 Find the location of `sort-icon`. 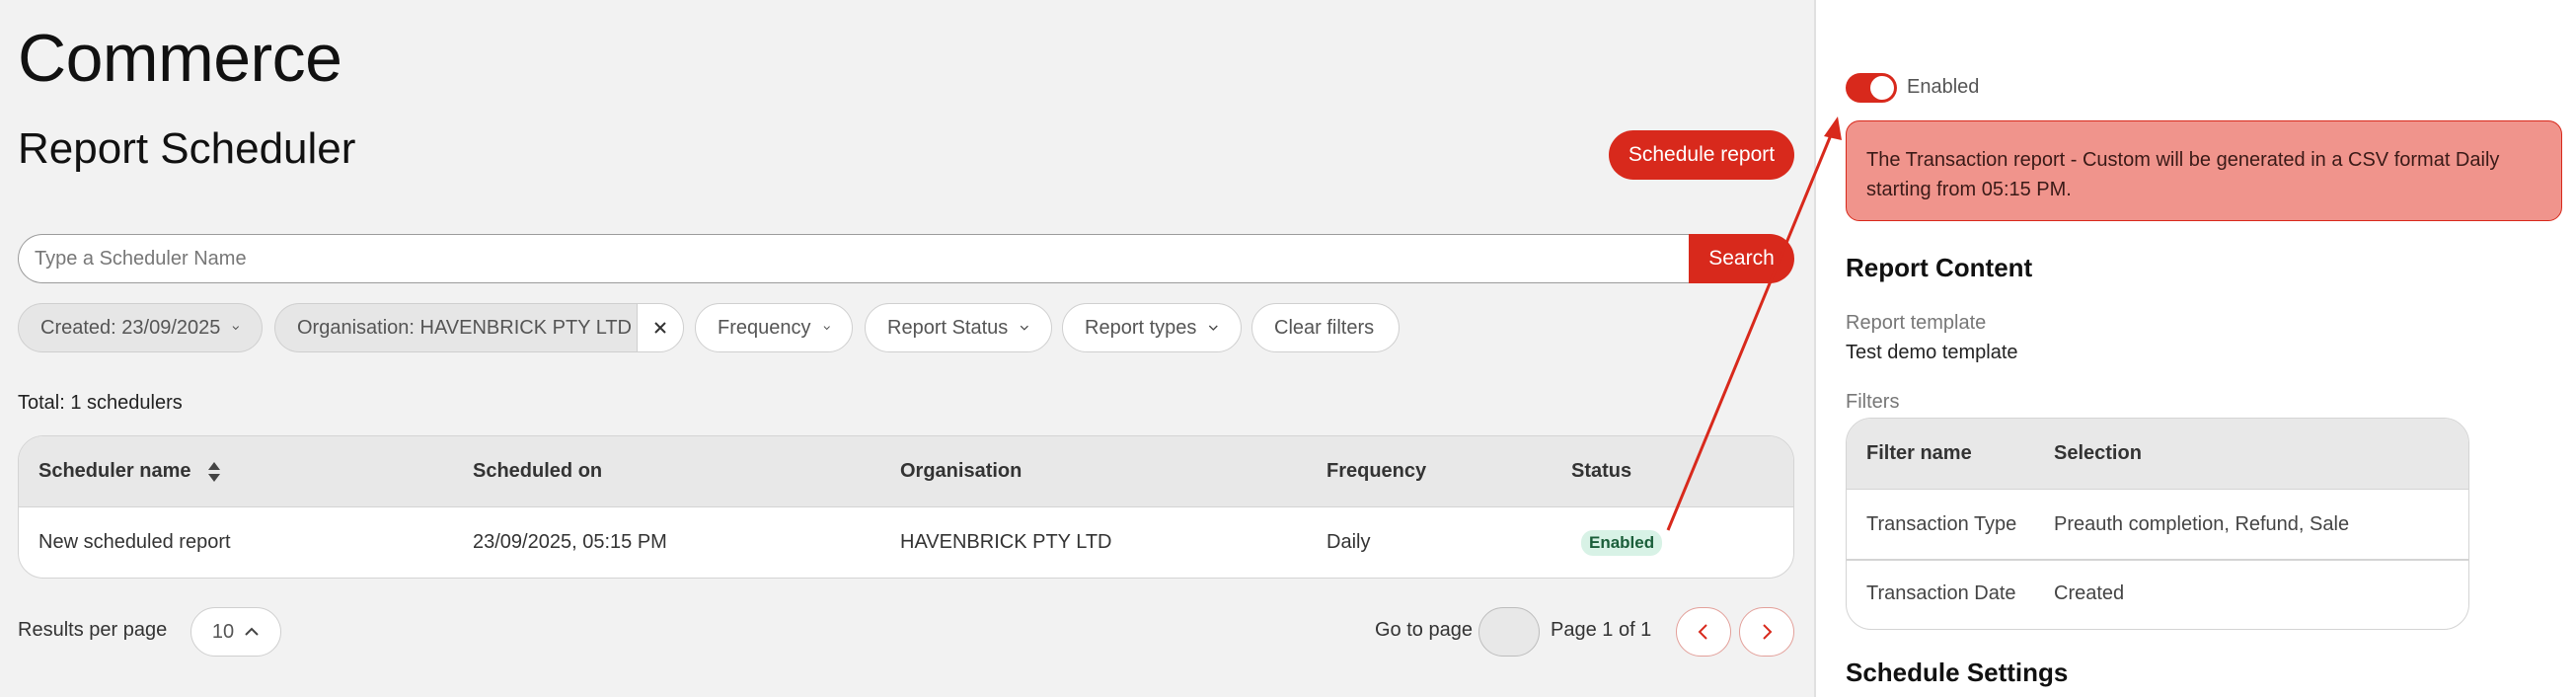

sort-icon is located at coordinates (214, 472).